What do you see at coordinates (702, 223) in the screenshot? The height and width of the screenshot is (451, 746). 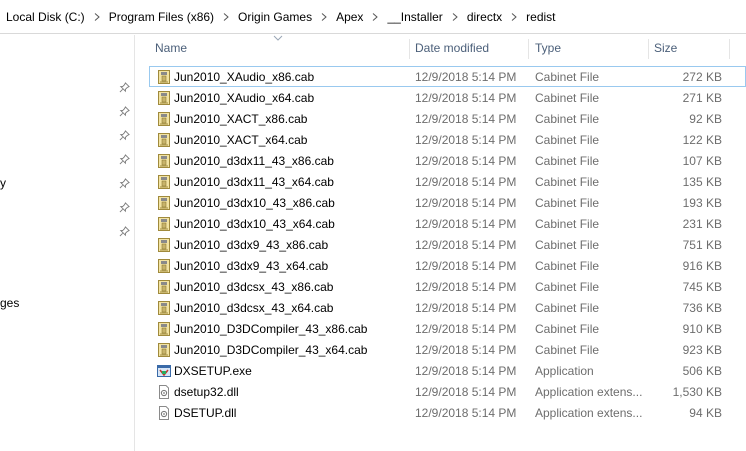 I see `file-size: 231 KB` at bounding box center [702, 223].